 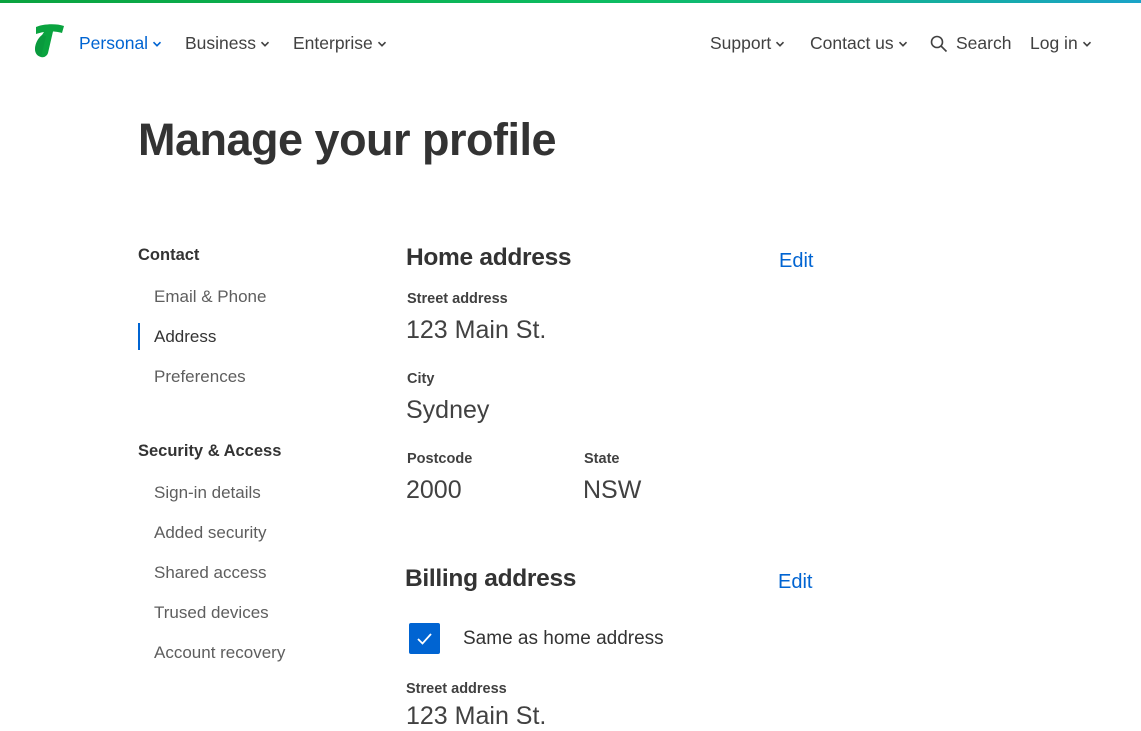 What do you see at coordinates (434, 490) in the screenshot?
I see `postcode-value: 2000` at bounding box center [434, 490].